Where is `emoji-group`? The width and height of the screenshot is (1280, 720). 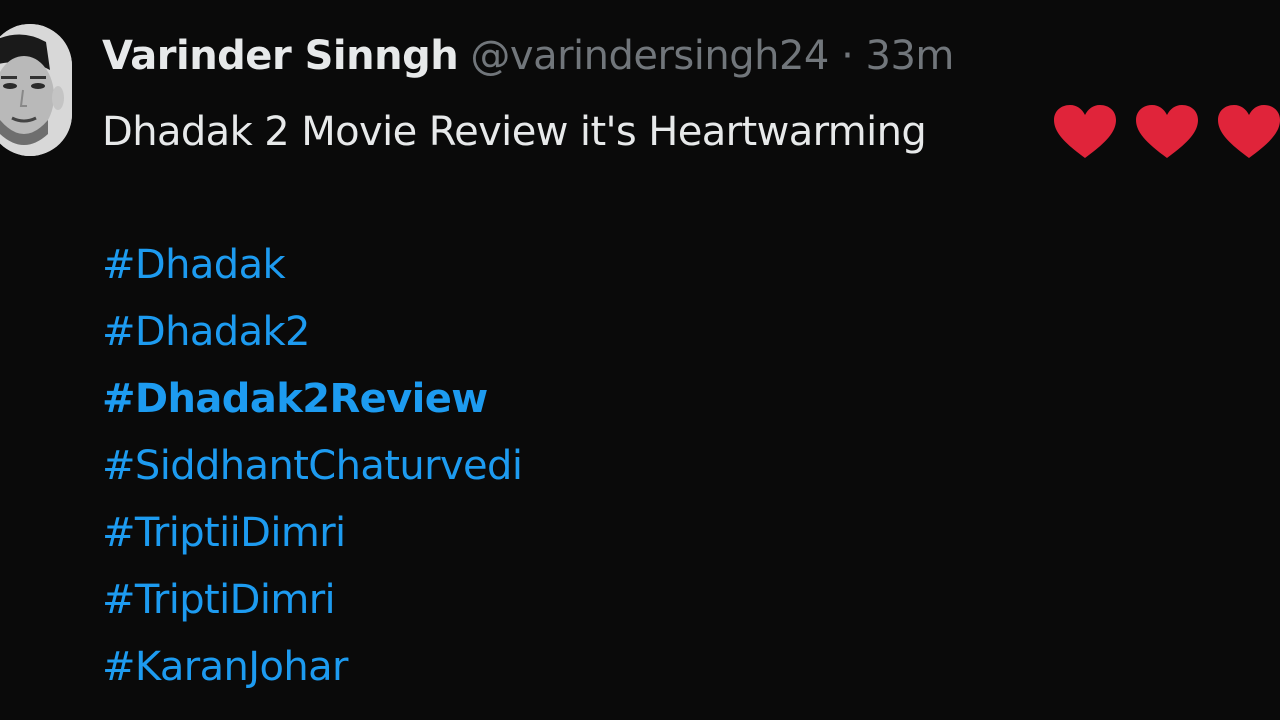 emoji-group is located at coordinates (1166, 132).